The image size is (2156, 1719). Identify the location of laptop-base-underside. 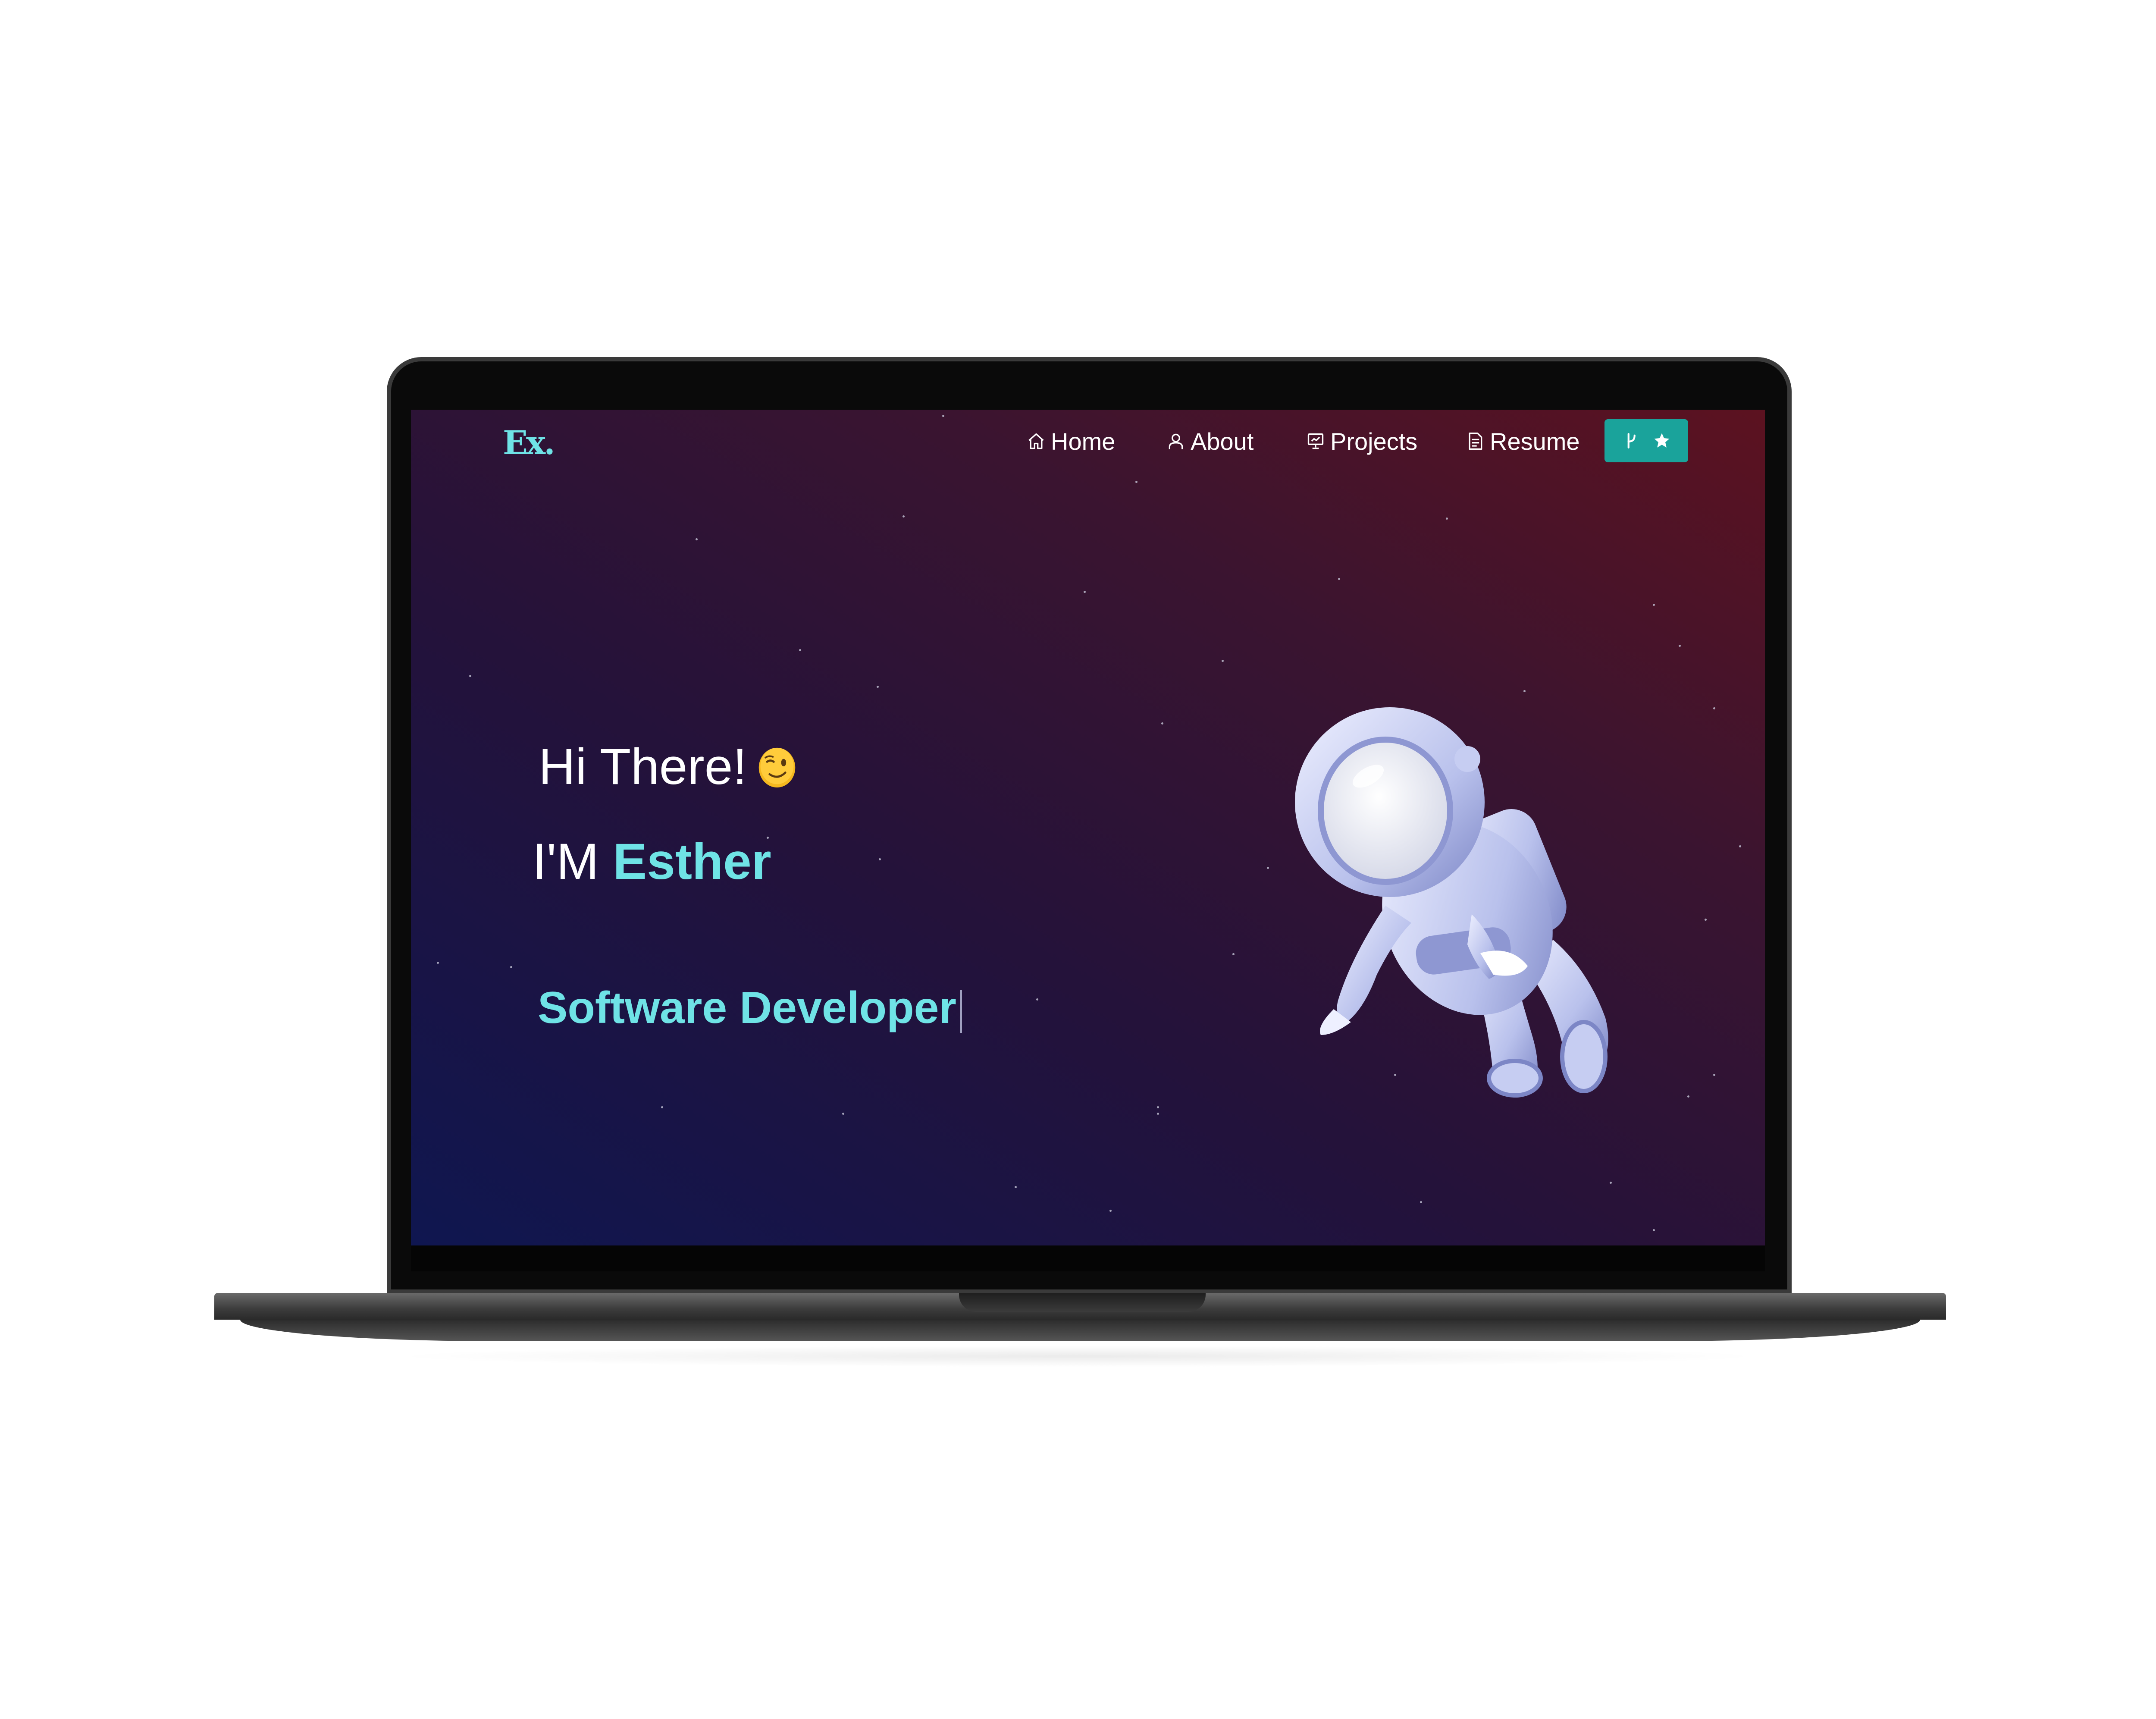
(1080, 1330).